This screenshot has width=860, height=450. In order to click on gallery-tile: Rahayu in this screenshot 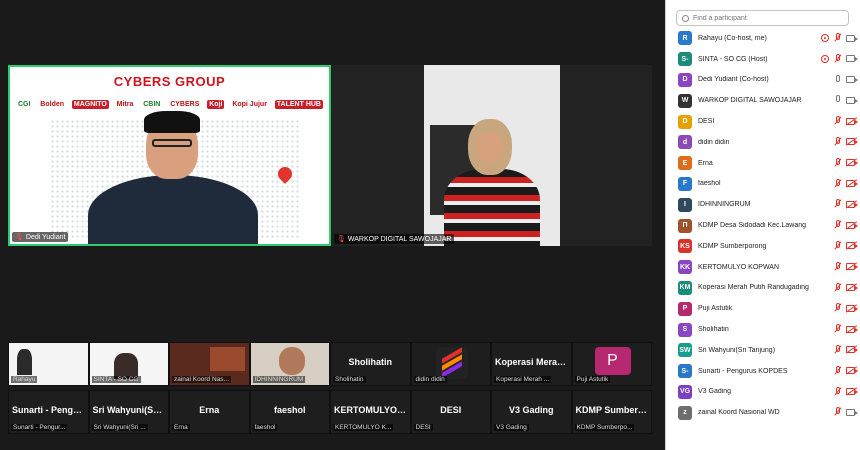, I will do `click(48, 364)`.